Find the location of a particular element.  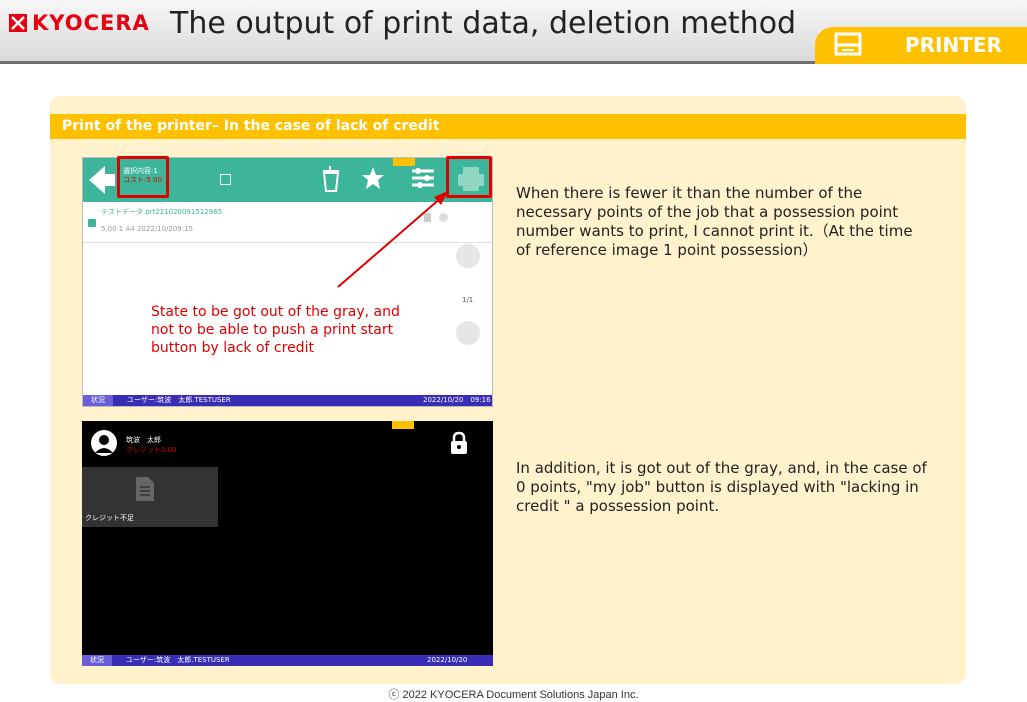

job-checkbox is located at coordinates (92, 223).